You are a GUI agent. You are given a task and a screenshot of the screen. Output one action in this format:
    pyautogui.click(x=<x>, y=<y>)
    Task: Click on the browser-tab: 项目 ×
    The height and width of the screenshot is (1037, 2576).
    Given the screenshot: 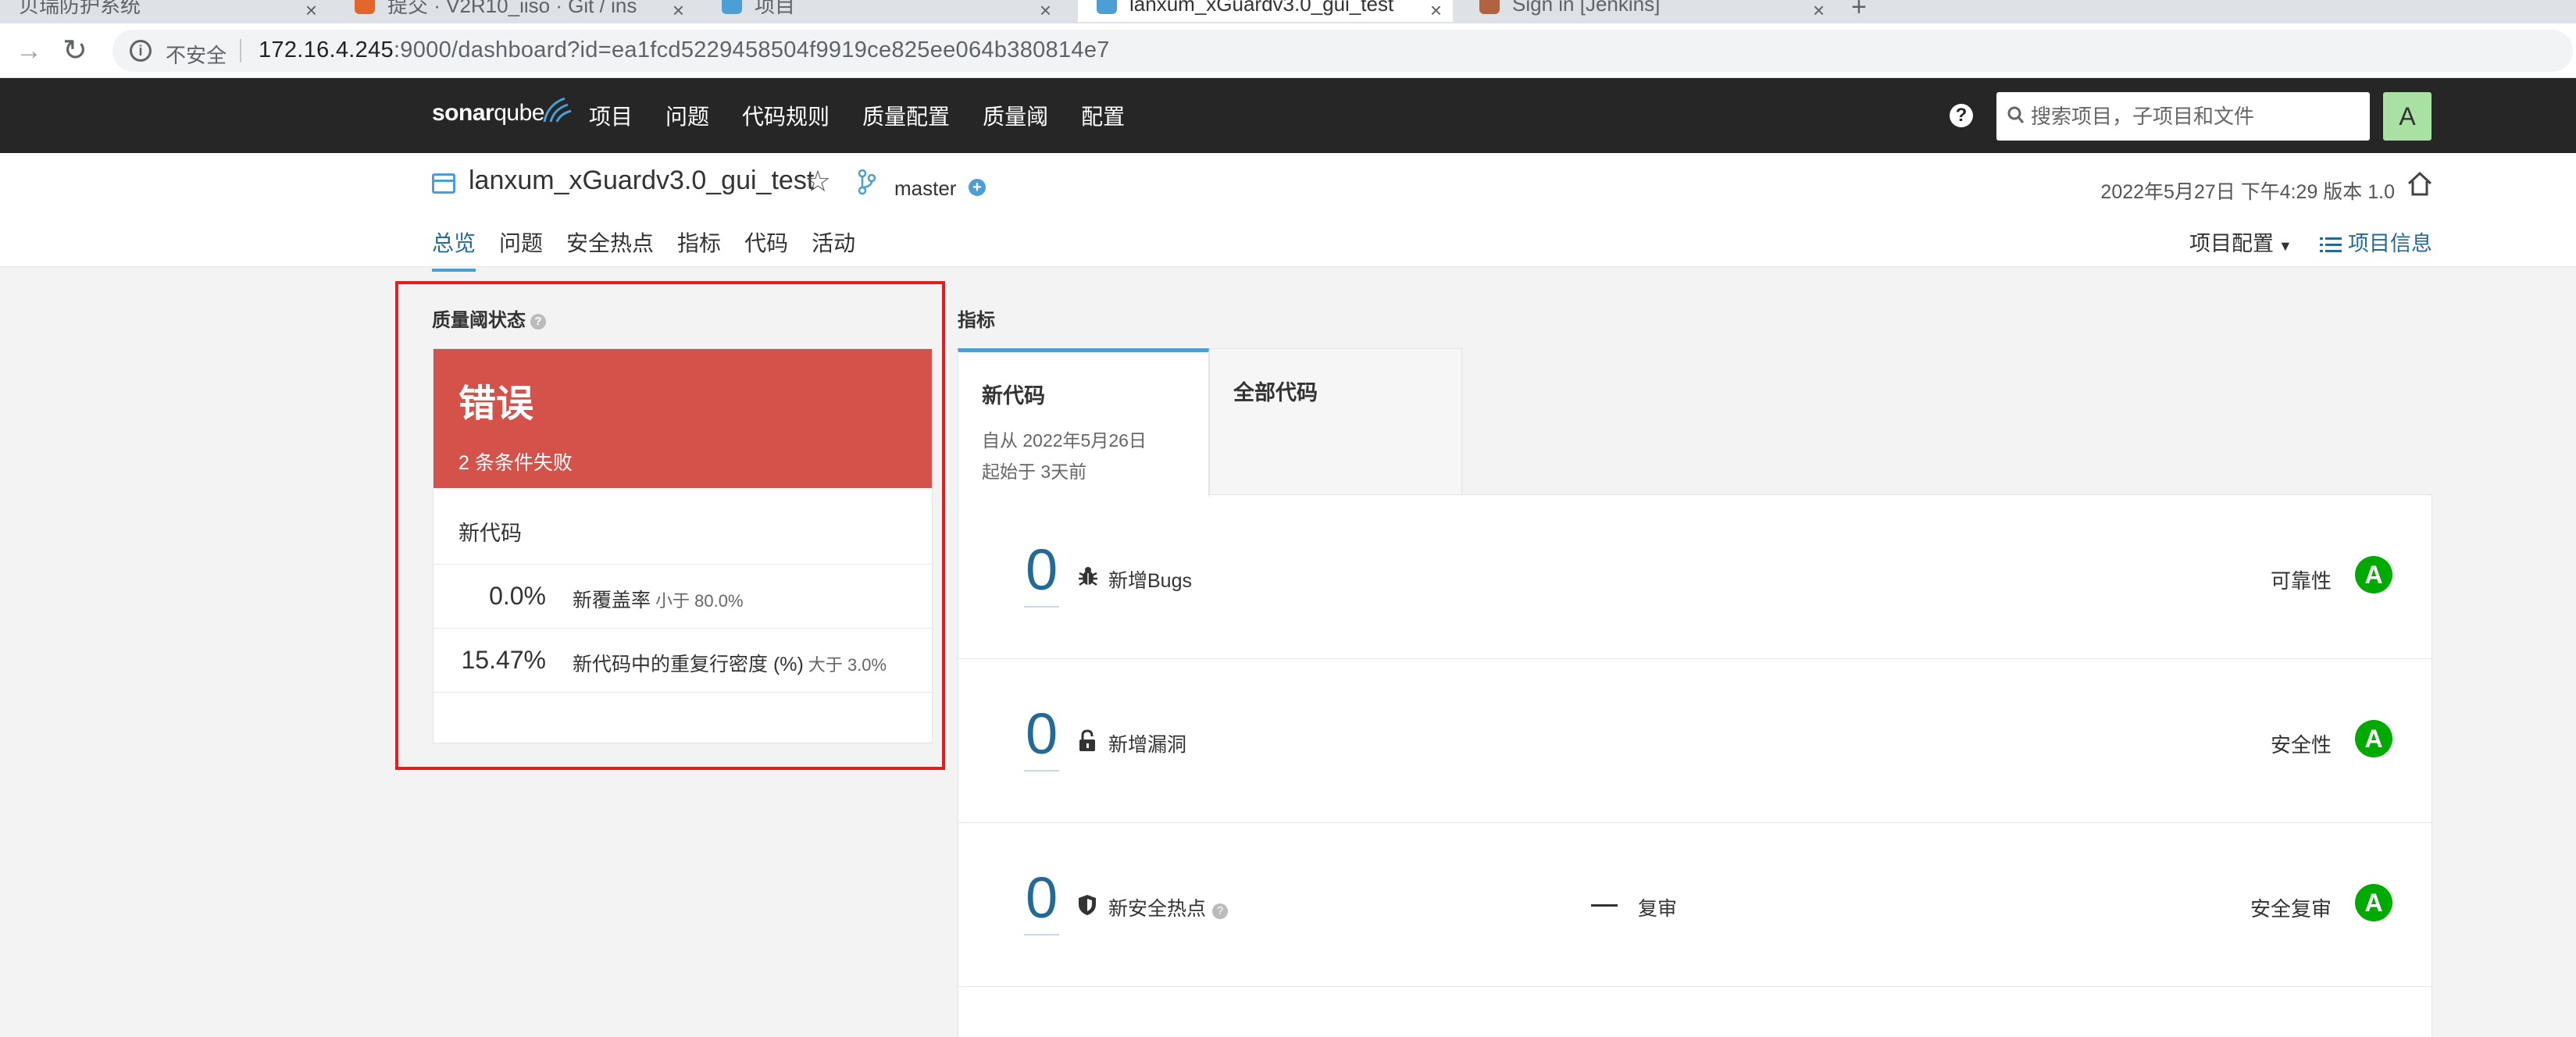 What is the action you would take?
    pyautogui.click(x=882, y=11)
    